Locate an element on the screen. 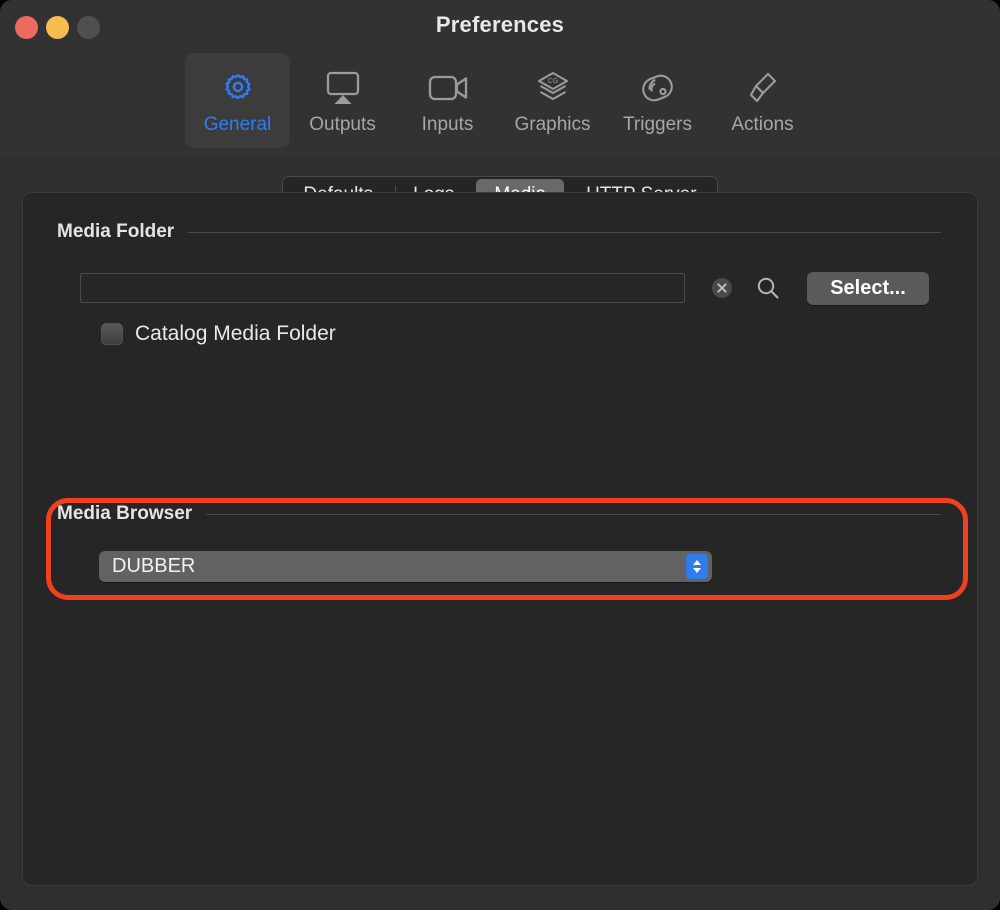 Image resolution: width=1000 pixels, height=910 pixels. media-browser-group-title: Media Browser is located at coordinates (125, 513).